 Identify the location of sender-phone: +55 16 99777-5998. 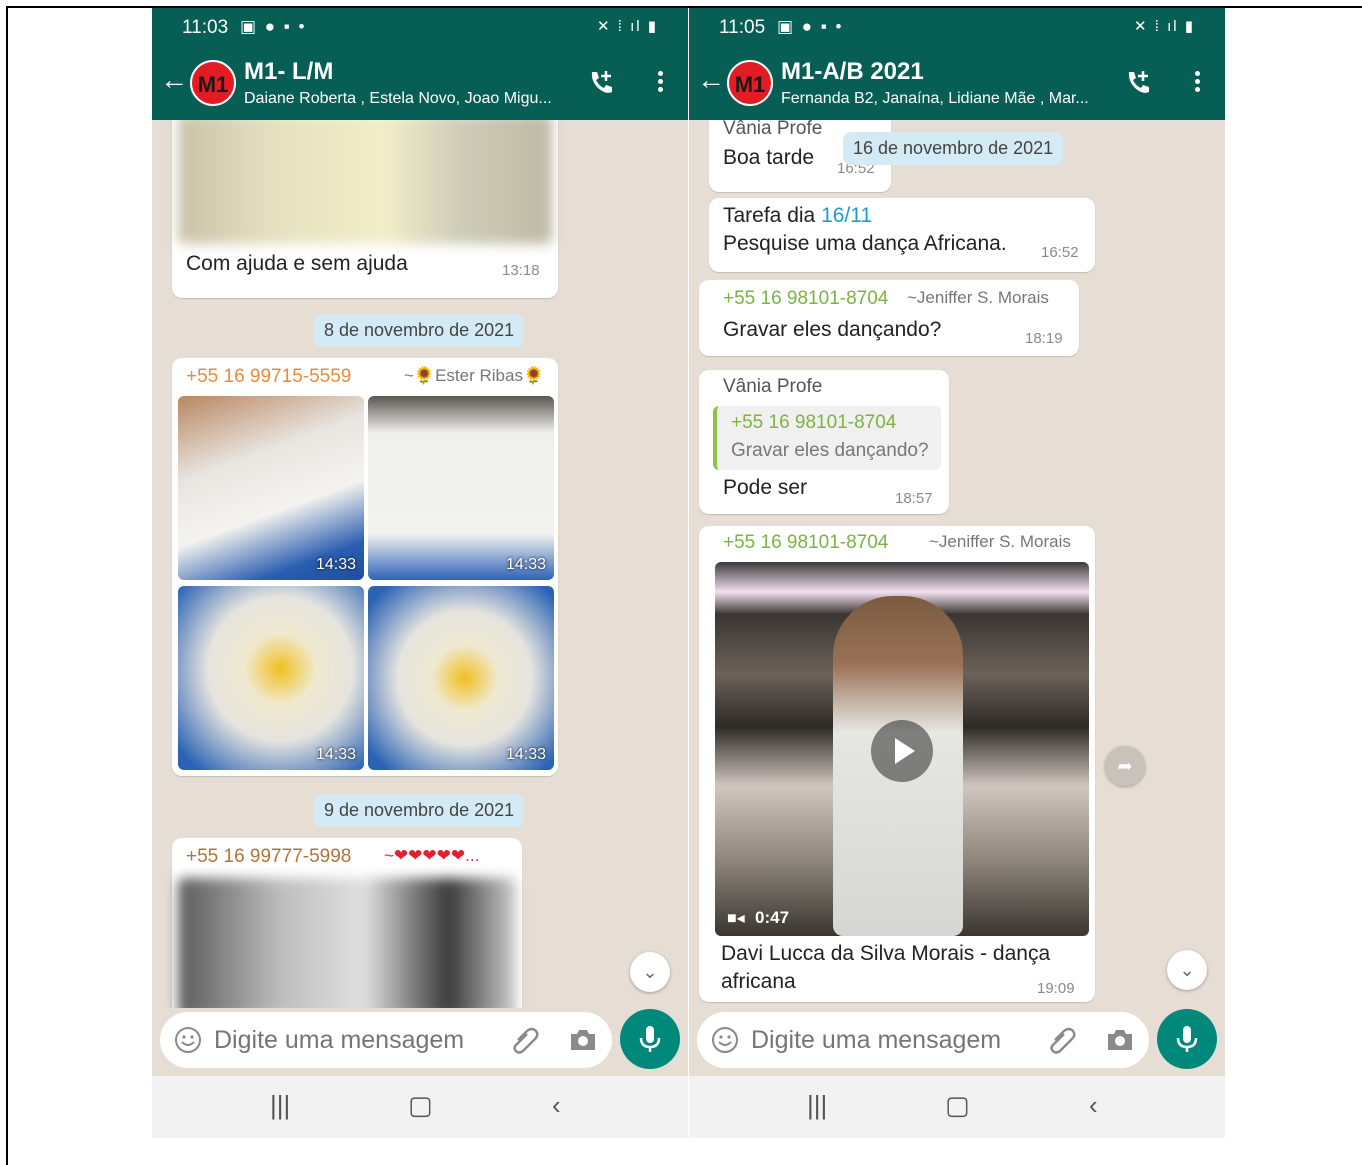
(268, 857).